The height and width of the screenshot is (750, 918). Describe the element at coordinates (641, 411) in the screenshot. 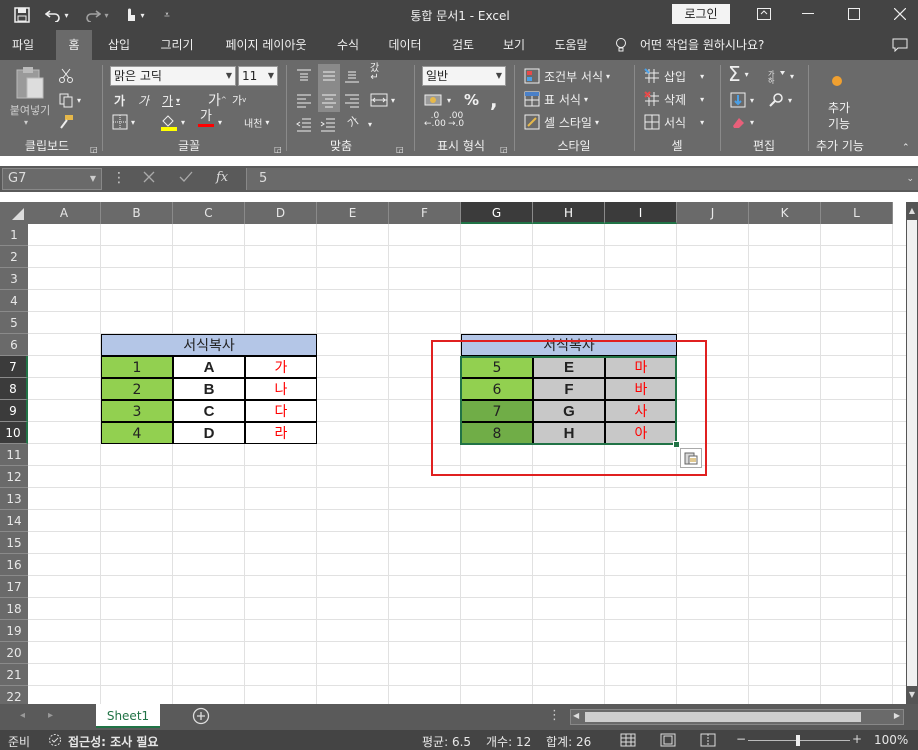

I see `cell-i9: 사` at that location.